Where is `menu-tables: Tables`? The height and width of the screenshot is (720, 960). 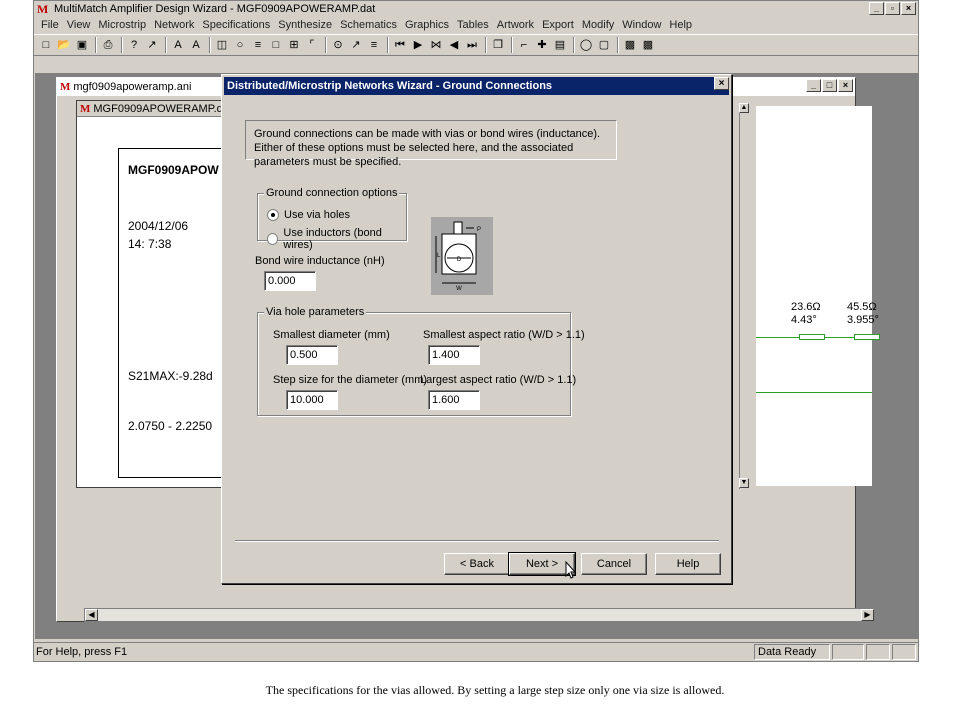 menu-tables: Tables is located at coordinates (473, 25).